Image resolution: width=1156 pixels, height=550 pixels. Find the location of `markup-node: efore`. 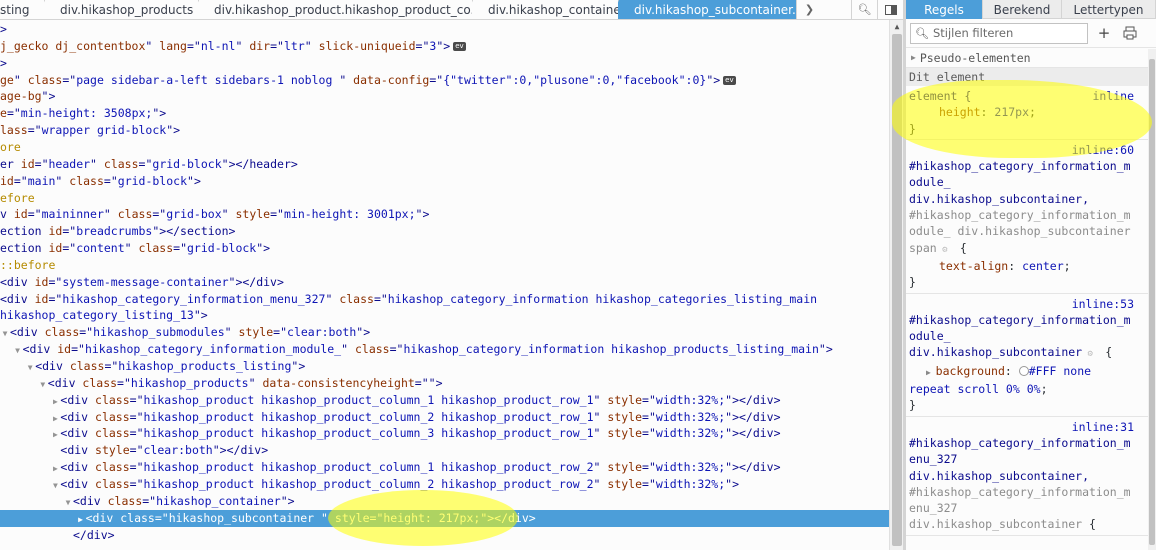

markup-node: efore is located at coordinates (444, 198).